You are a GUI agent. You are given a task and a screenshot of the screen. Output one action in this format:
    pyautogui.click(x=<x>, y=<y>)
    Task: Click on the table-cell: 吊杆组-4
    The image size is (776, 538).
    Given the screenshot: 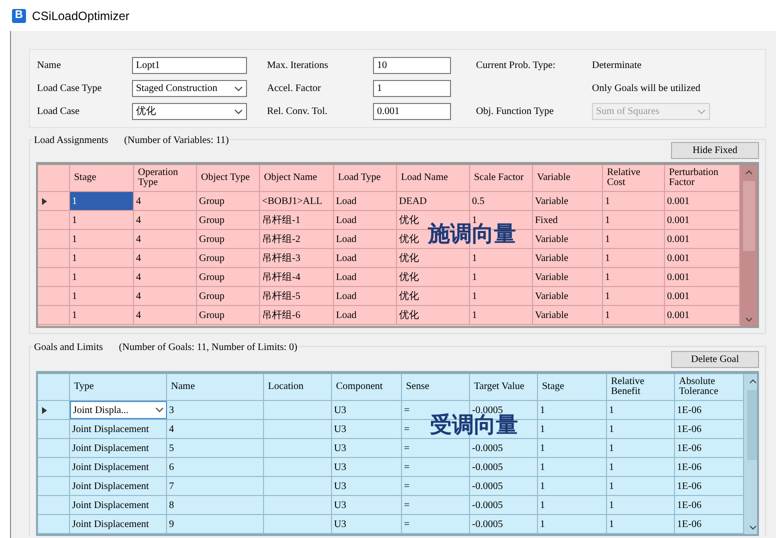 What is the action you would take?
    pyautogui.click(x=297, y=277)
    